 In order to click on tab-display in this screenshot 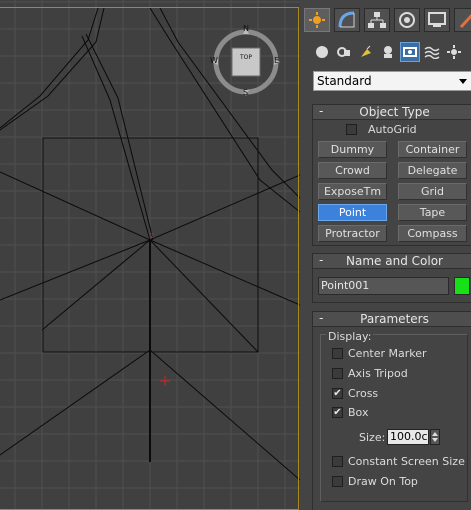, I will do `click(437, 20)`.